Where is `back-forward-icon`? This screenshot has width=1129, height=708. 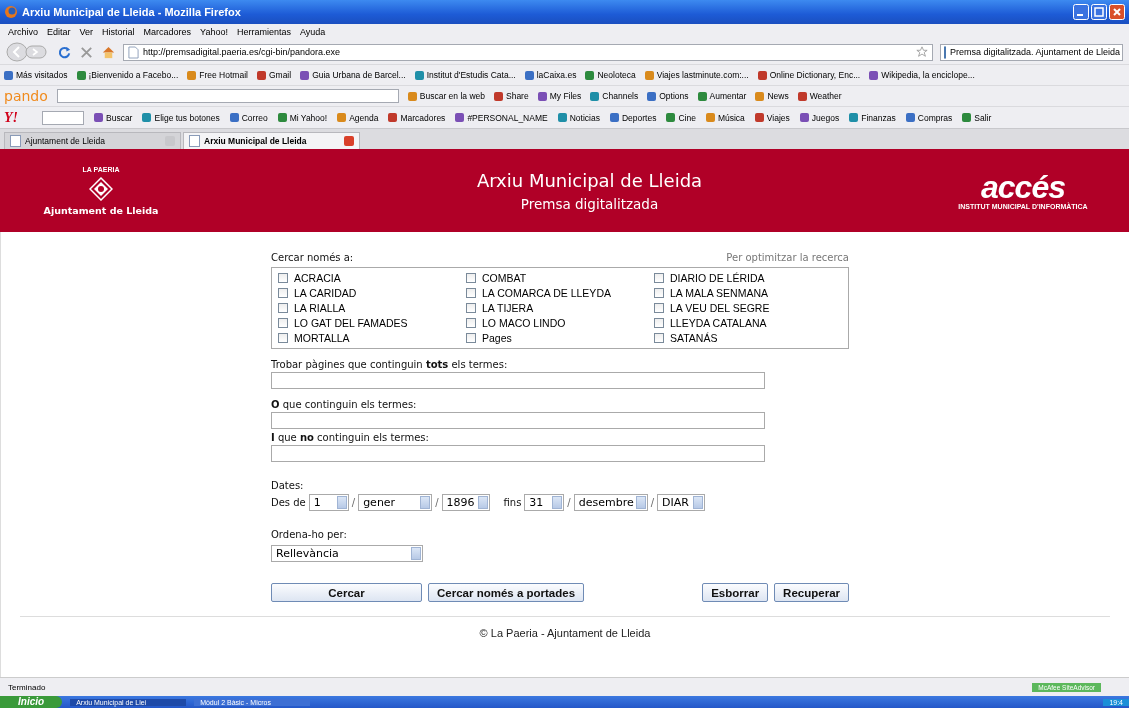
back-forward-icon is located at coordinates (28, 52).